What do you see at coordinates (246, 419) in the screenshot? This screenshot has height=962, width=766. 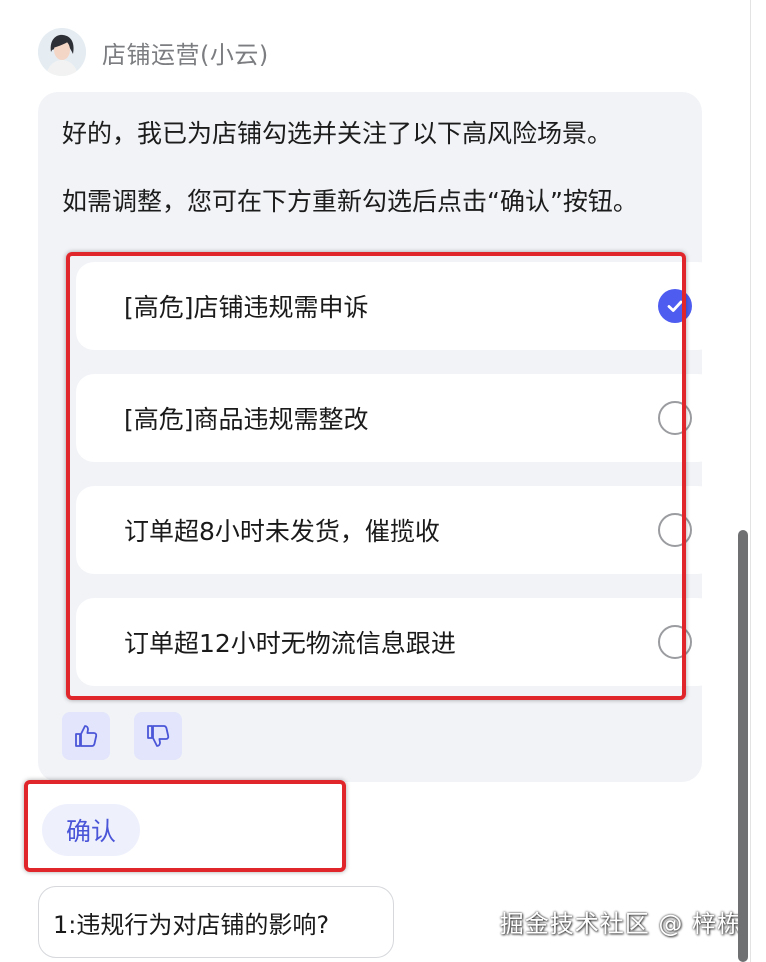 I see `risk-option-label: [高危]商品违规需整改` at bounding box center [246, 419].